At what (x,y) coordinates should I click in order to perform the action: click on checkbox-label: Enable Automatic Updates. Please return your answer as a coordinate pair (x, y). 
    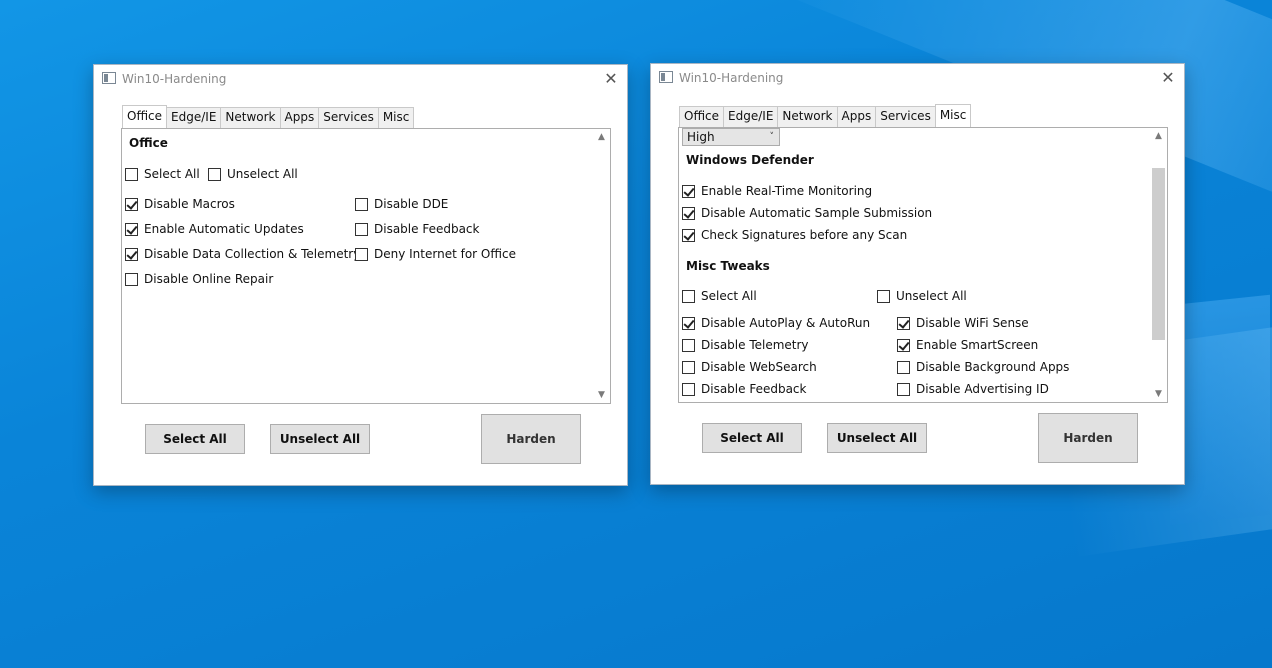
    Looking at the image, I should click on (224, 229).